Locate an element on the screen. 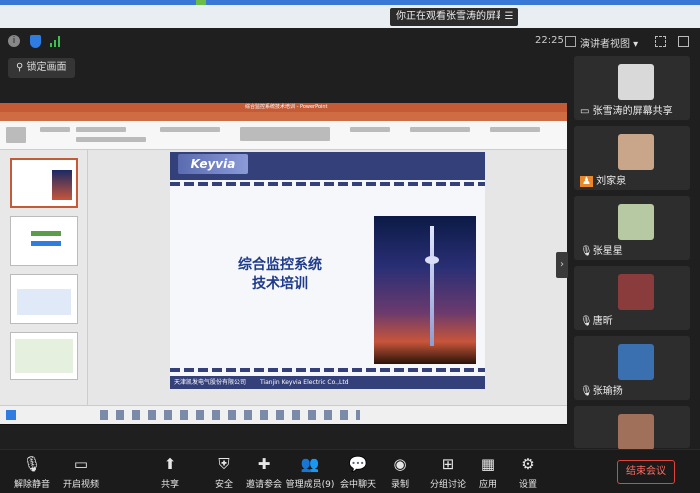 Image resolution: width=700 pixels, height=493 pixels. manage-members-button: 👥 管理成员(9) is located at coordinates (310, 472).